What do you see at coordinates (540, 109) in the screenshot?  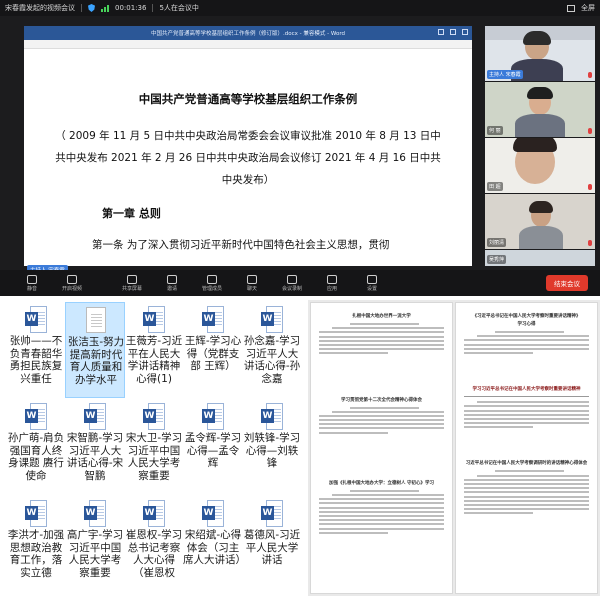 I see `participant-tile: 何 丽` at bounding box center [540, 109].